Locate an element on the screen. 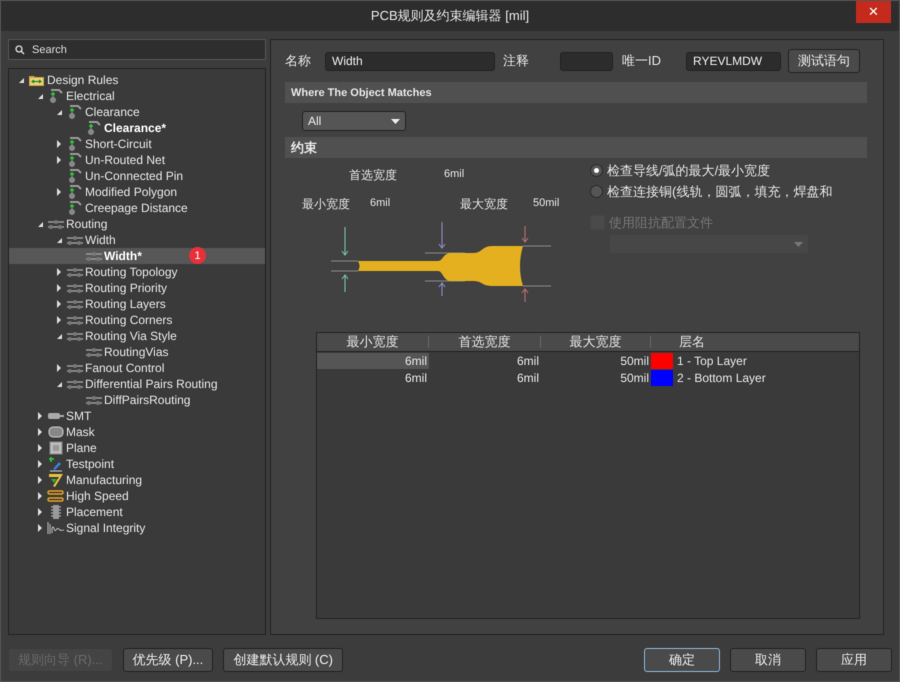  scope-dropdown: All is located at coordinates (354, 121).